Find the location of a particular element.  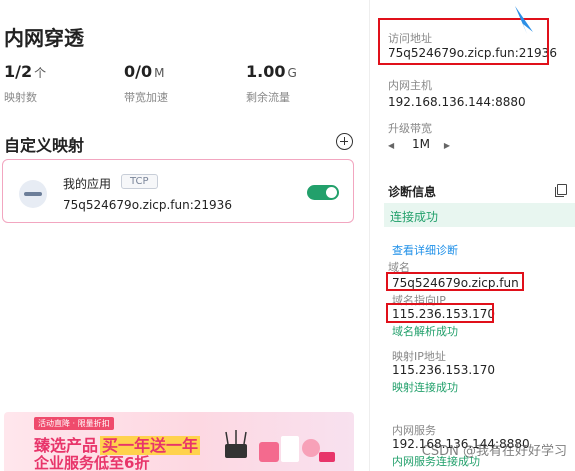

bandwidth-stepper: ◀ 1M ▶ is located at coordinates (419, 144).